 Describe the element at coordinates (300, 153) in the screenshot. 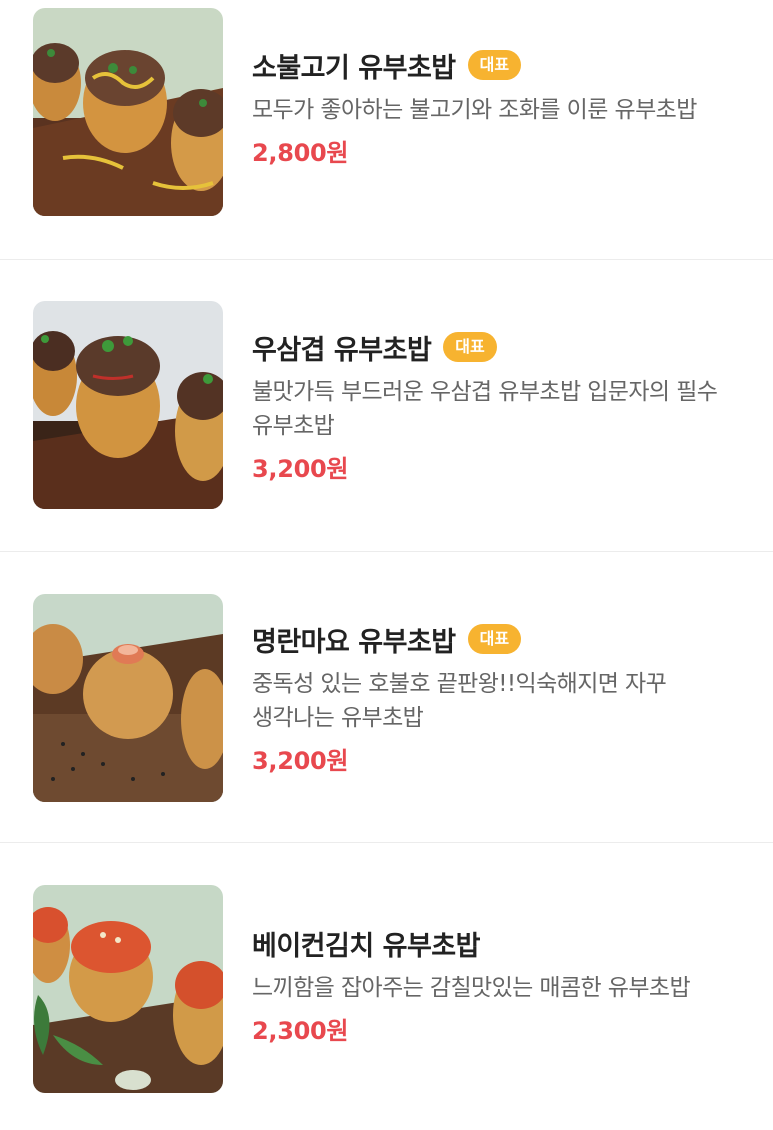

I see `menu-item-price: 2,800원` at that location.